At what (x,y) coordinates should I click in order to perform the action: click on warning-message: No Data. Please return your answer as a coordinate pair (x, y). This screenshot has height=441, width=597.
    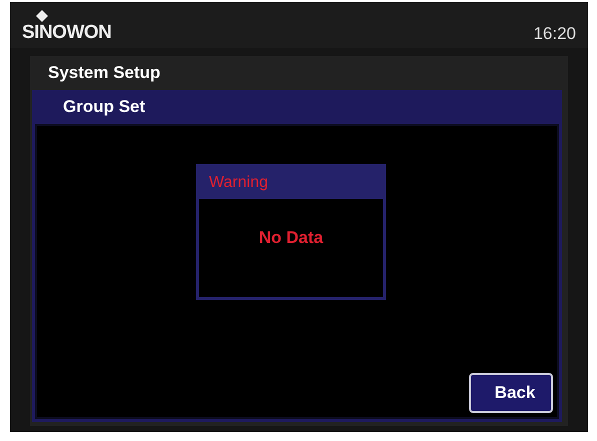
    Looking at the image, I should click on (291, 238).